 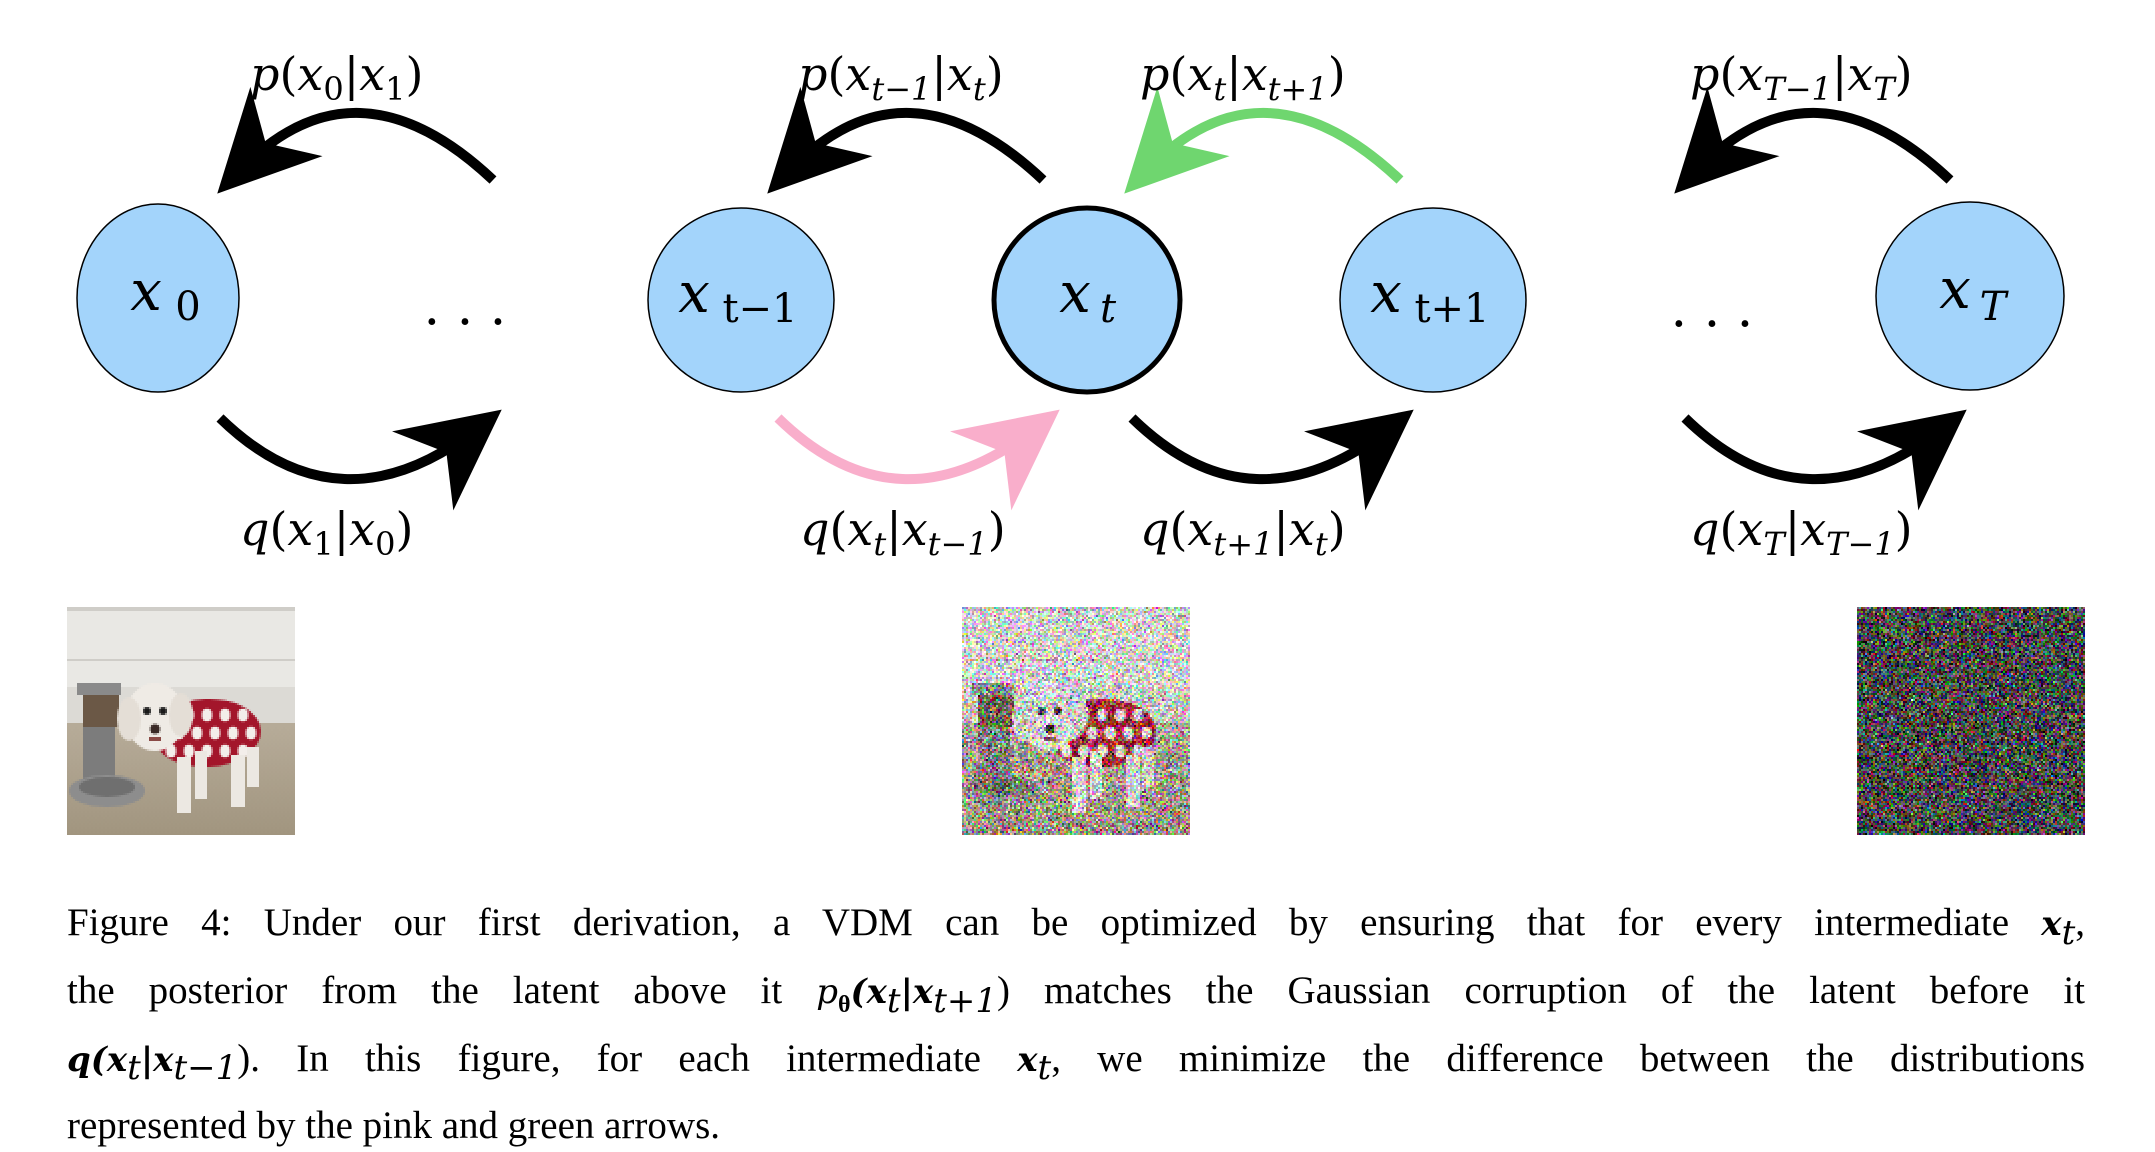 I want to click on clean-dog-image, so click(x=181, y=721).